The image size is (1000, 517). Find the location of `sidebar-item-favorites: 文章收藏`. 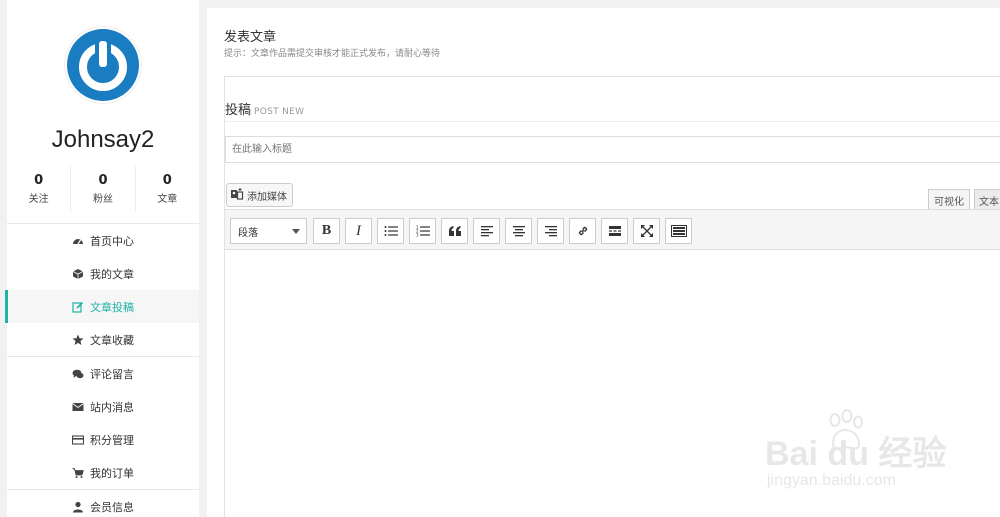

sidebar-item-favorites: 文章收藏 is located at coordinates (103, 339).